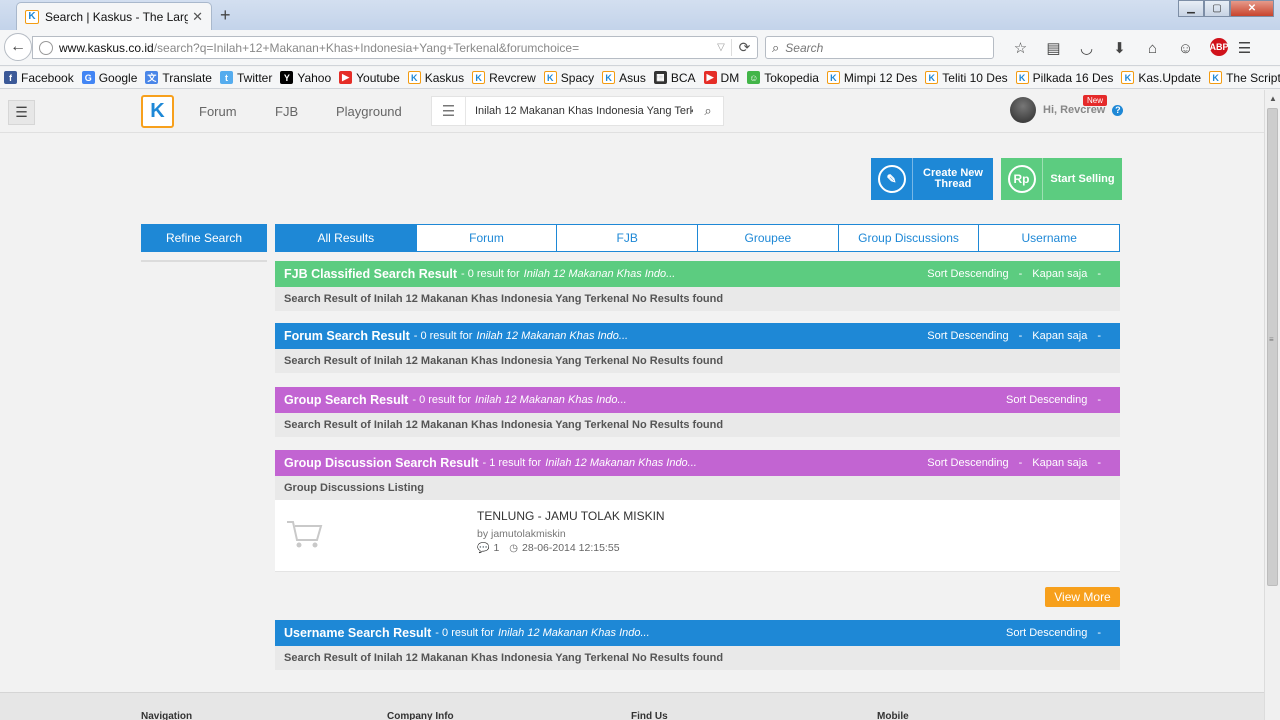  Describe the element at coordinates (114, 16) in the screenshot. I see `browser-tab: K Search | Kaskus - The Large... ✕` at that location.